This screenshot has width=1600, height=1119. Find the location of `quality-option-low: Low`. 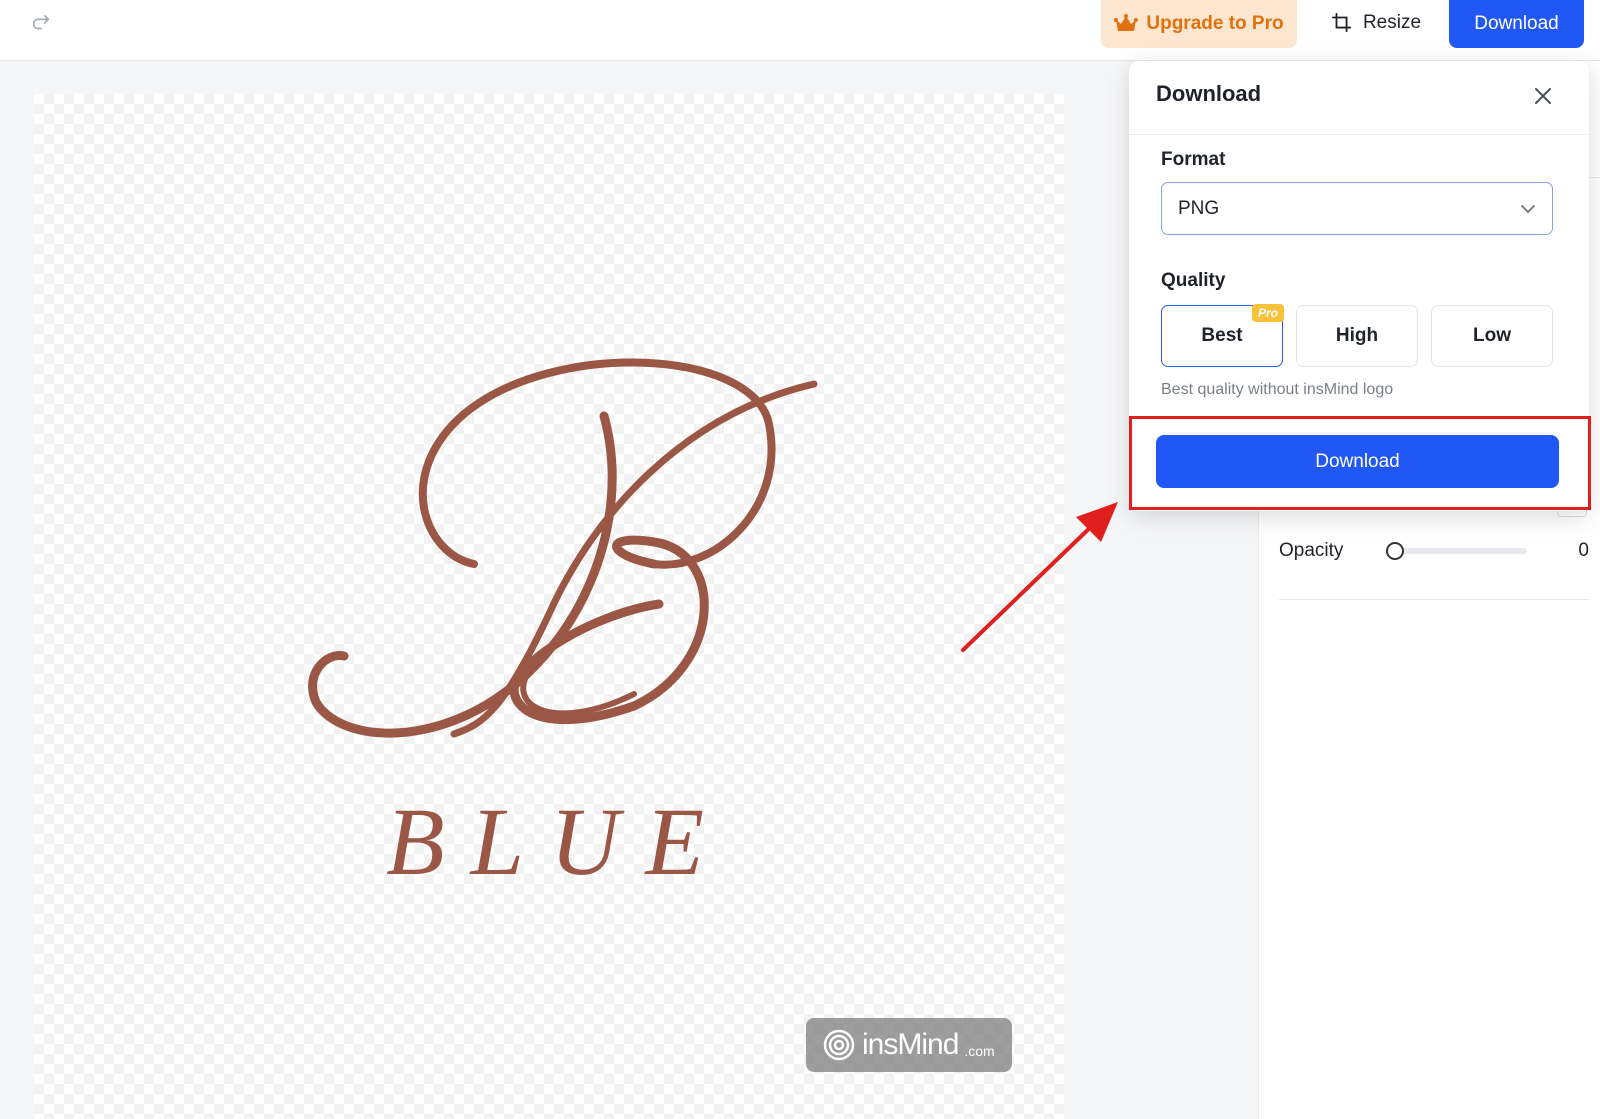

quality-option-low: Low is located at coordinates (1492, 336).